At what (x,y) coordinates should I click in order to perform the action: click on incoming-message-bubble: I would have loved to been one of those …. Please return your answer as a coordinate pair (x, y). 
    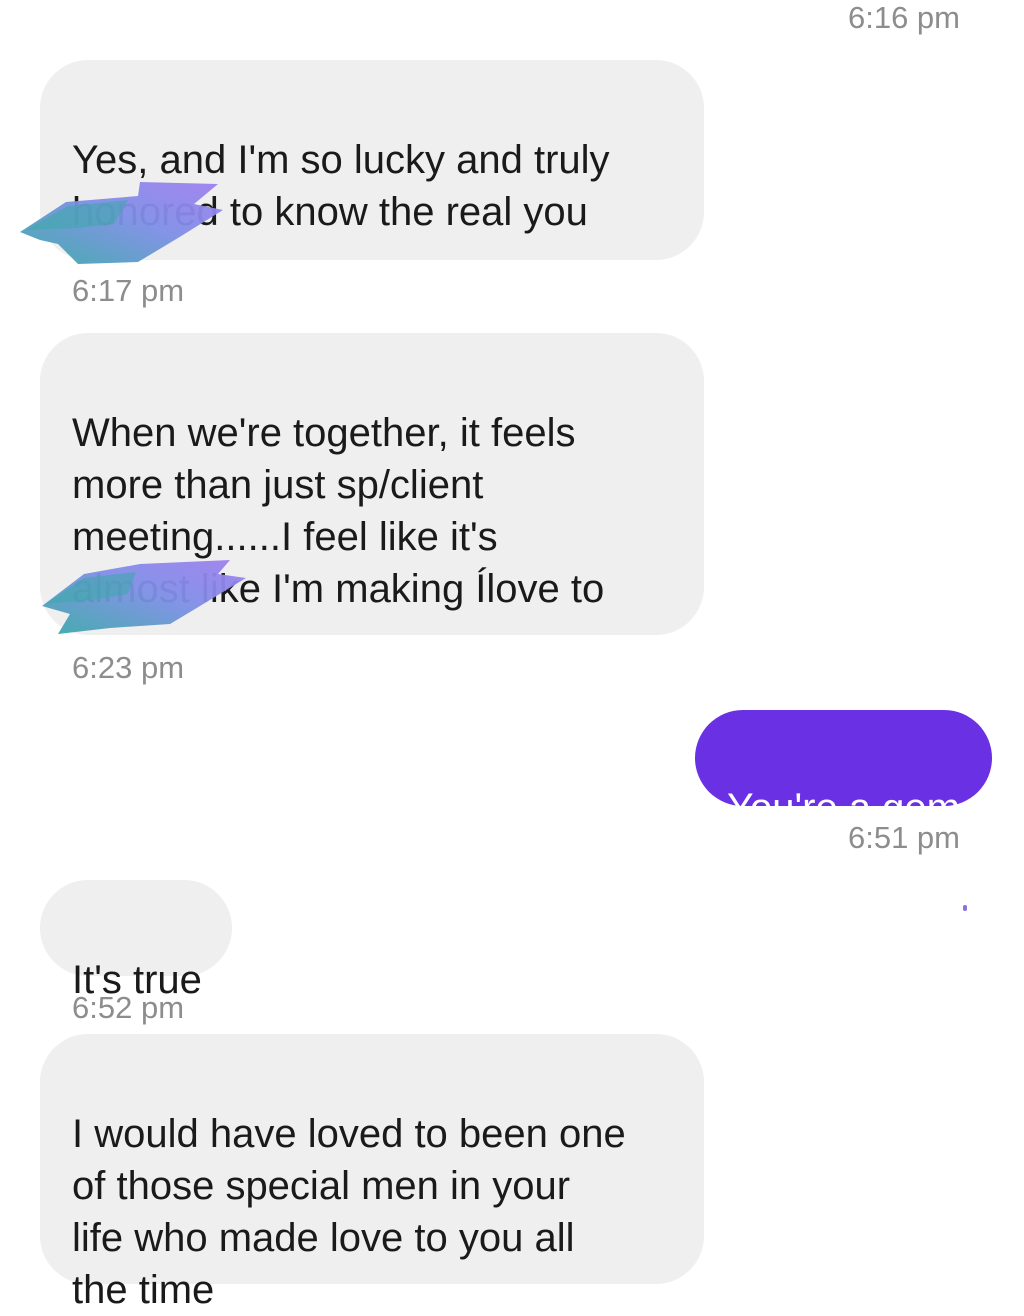
    Looking at the image, I should click on (372, 1173).